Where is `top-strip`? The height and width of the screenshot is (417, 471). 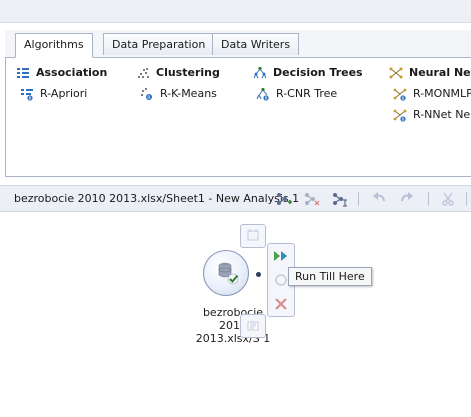 top-strip is located at coordinates (235, 11).